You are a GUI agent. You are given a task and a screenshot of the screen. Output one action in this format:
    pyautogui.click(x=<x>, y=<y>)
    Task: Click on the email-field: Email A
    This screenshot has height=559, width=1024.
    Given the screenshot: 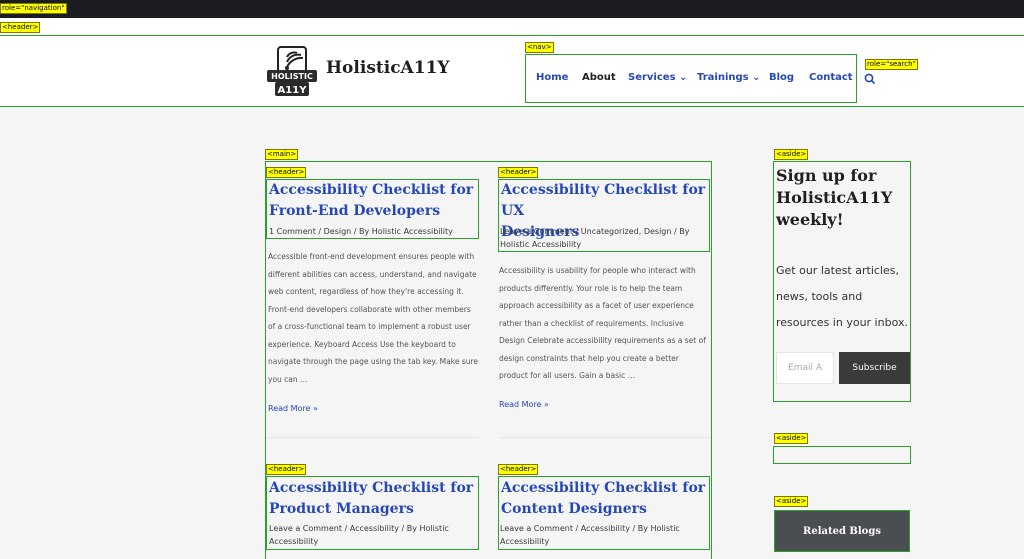 What is the action you would take?
    pyautogui.click(x=805, y=368)
    